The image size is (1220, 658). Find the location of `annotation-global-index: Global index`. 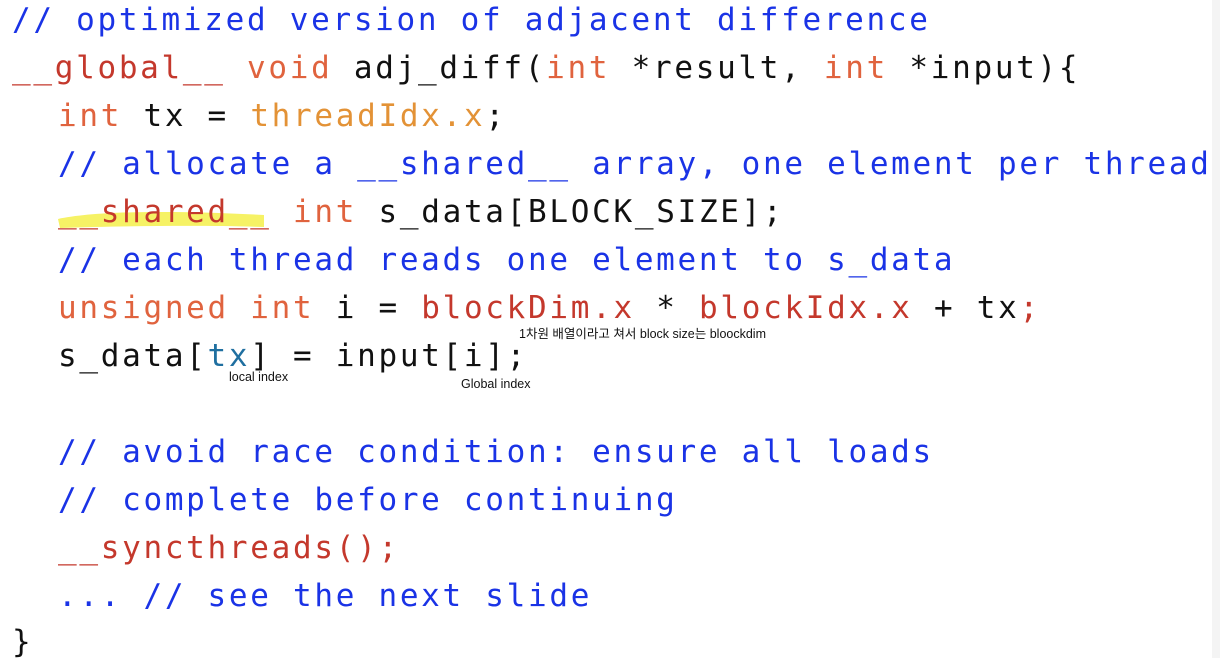

annotation-global-index: Global index is located at coordinates (496, 384).